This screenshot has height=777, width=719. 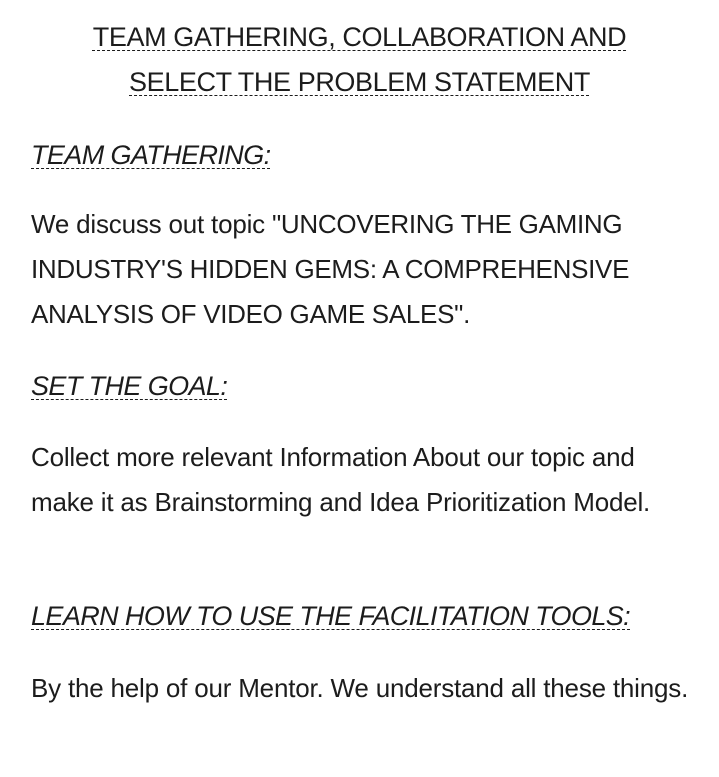 I want to click on heading-facilitation-tools-text: LEARN HOW TO USE THE FACILITATION TOOLS:, so click(x=331, y=616).